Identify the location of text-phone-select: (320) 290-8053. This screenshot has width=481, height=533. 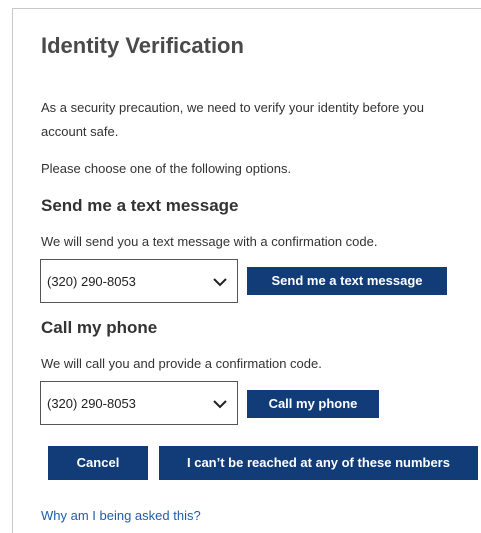
(139, 281).